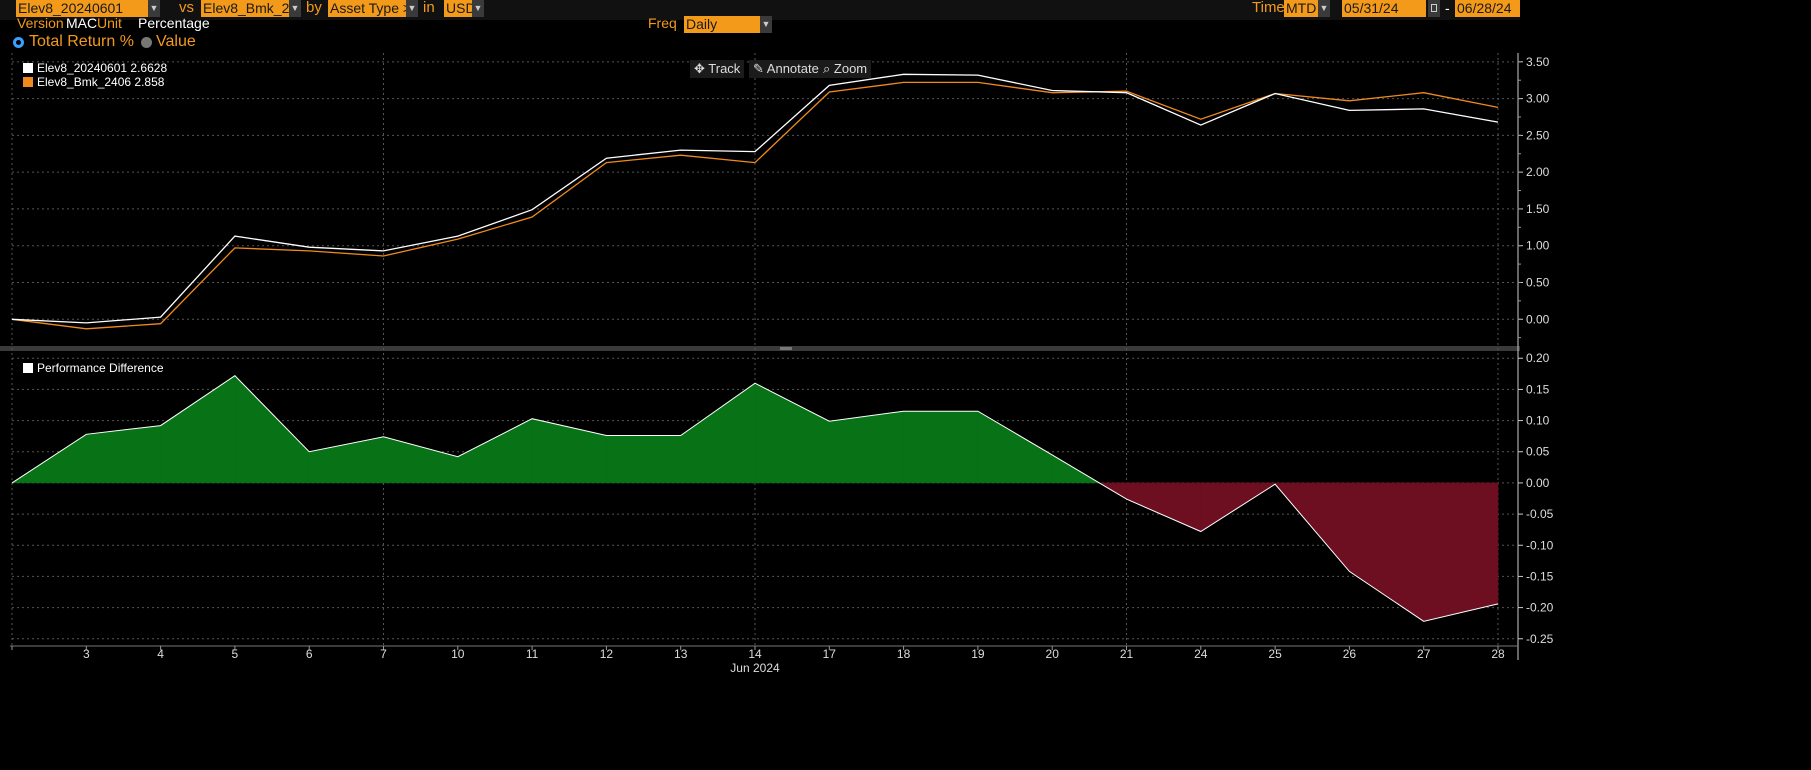 This screenshot has height=770, width=1811. What do you see at coordinates (1275, 654) in the screenshot?
I see `x-tick-label: 25` at bounding box center [1275, 654].